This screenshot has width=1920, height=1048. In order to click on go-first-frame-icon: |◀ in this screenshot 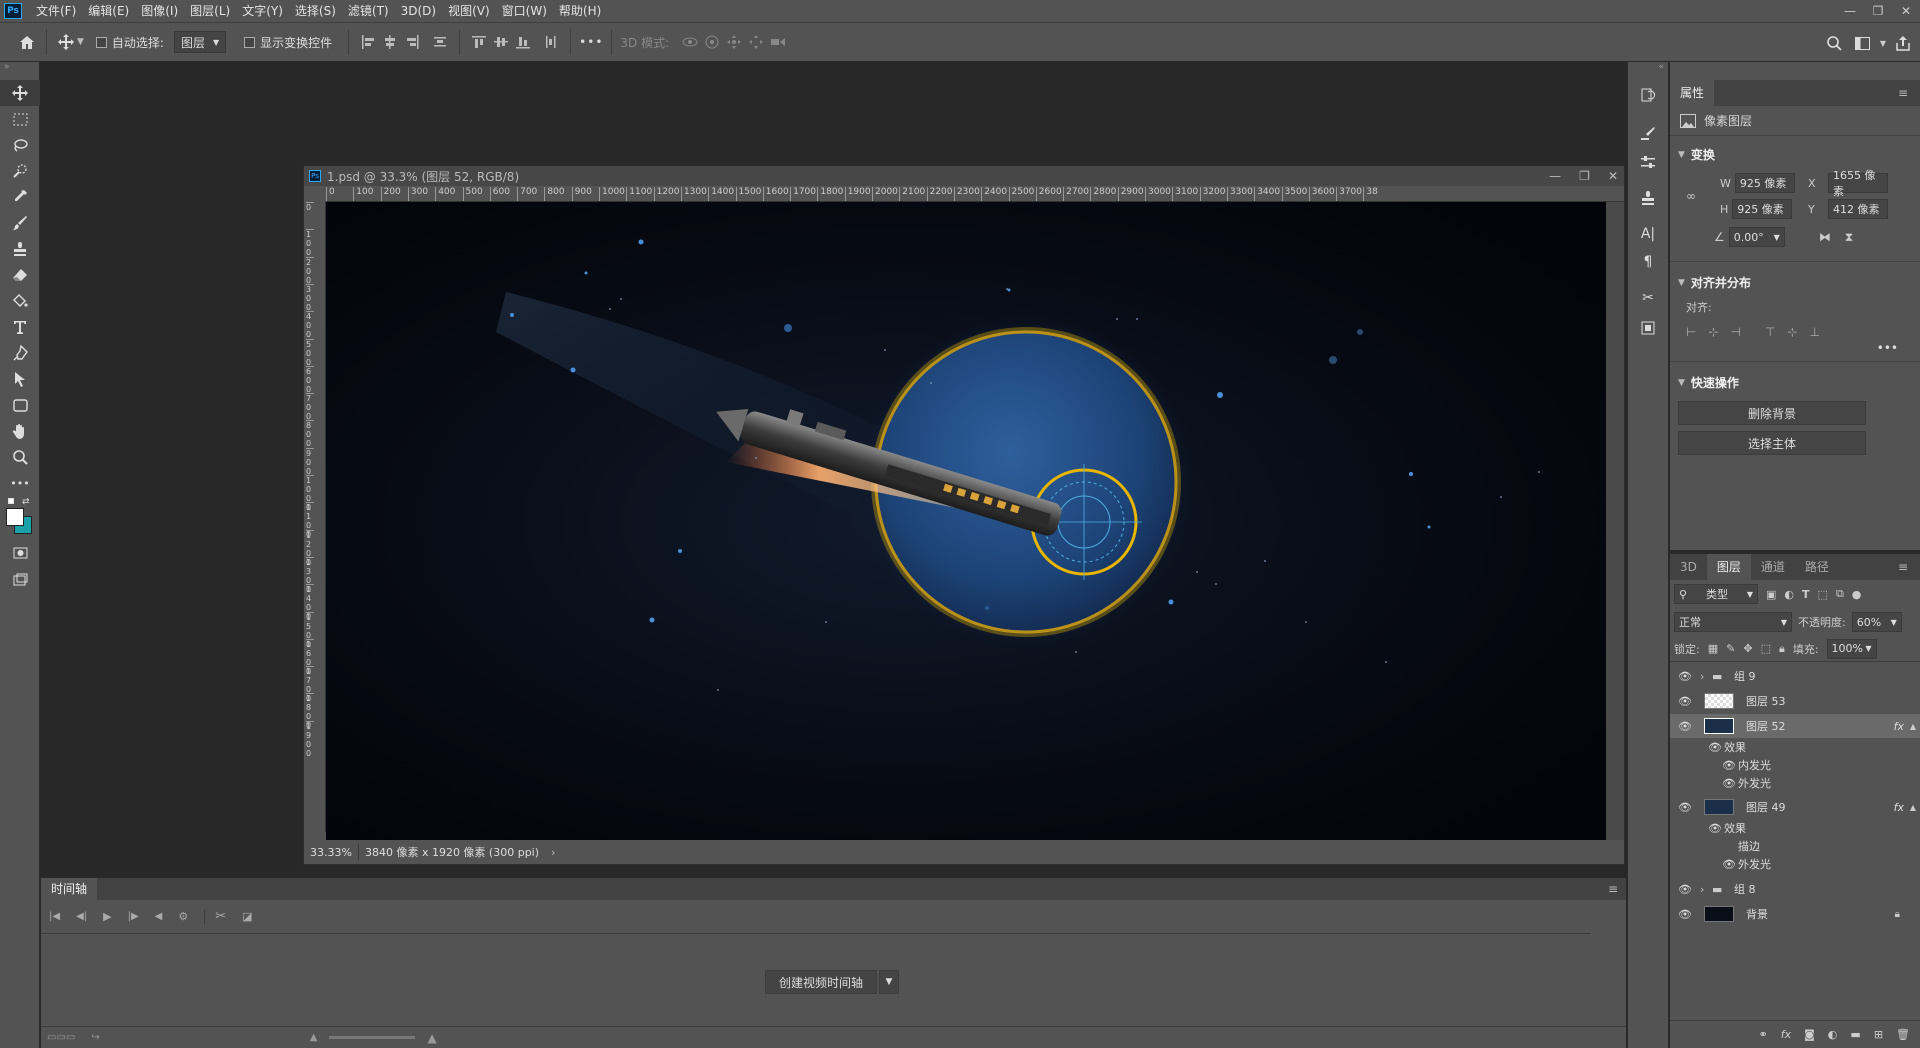, I will do `click(54, 916)`.